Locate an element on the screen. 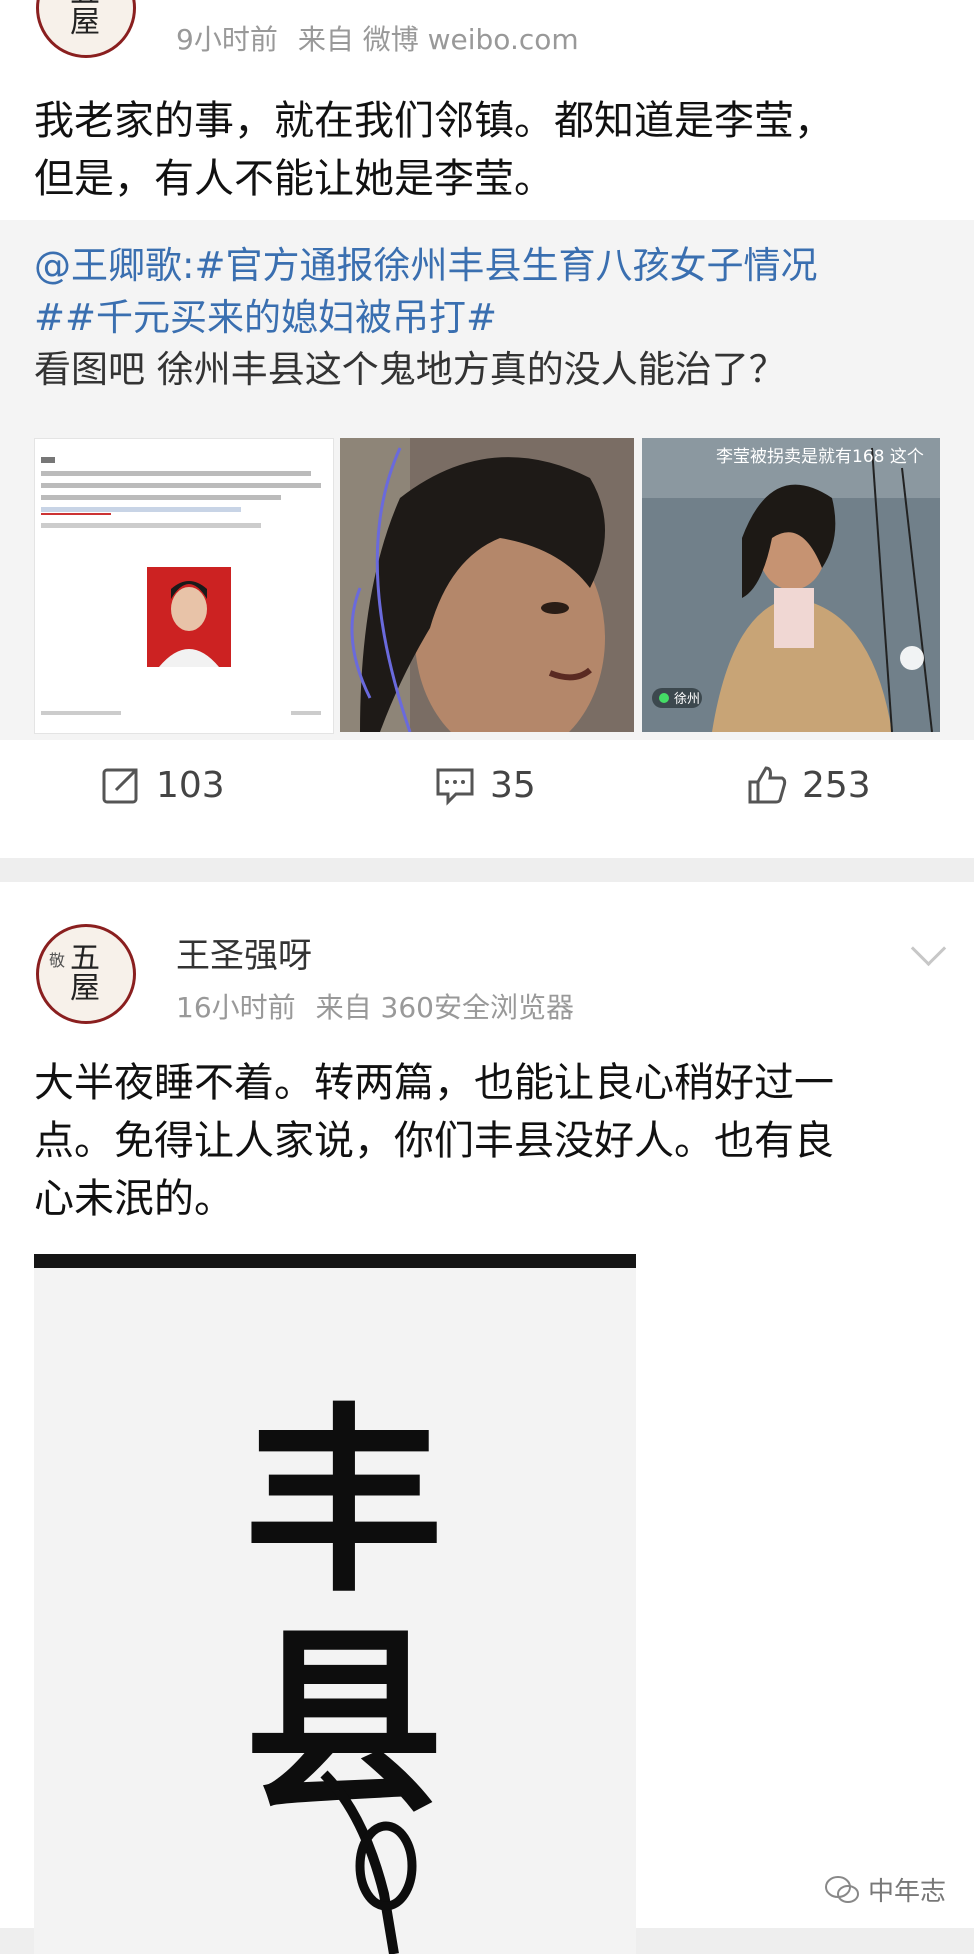  like-button: 253 is located at coordinates (808, 785).